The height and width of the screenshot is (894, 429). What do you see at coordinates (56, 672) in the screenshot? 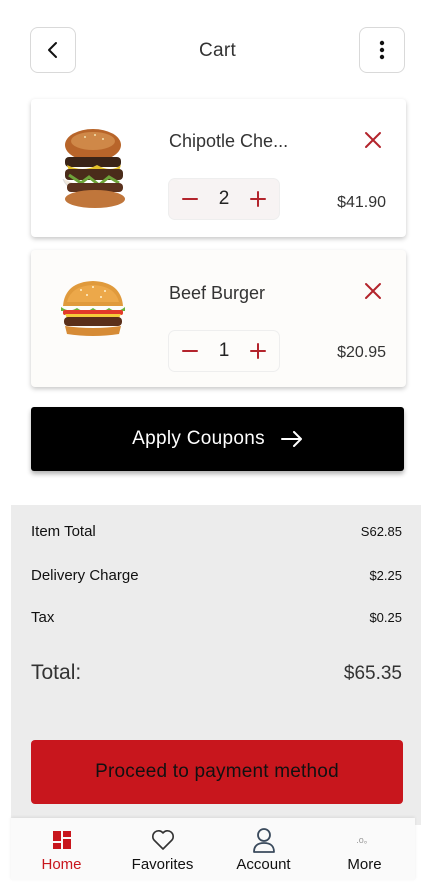
I see `total-label: Total:` at bounding box center [56, 672].